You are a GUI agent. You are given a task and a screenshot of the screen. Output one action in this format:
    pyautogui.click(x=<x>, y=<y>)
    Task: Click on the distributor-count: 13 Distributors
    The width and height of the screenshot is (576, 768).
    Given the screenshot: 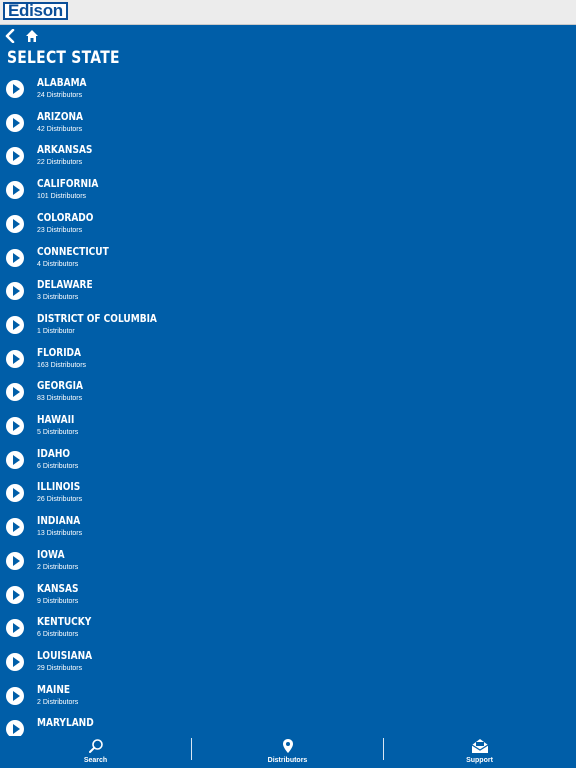 What is the action you would take?
    pyautogui.click(x=60, y=534)
    